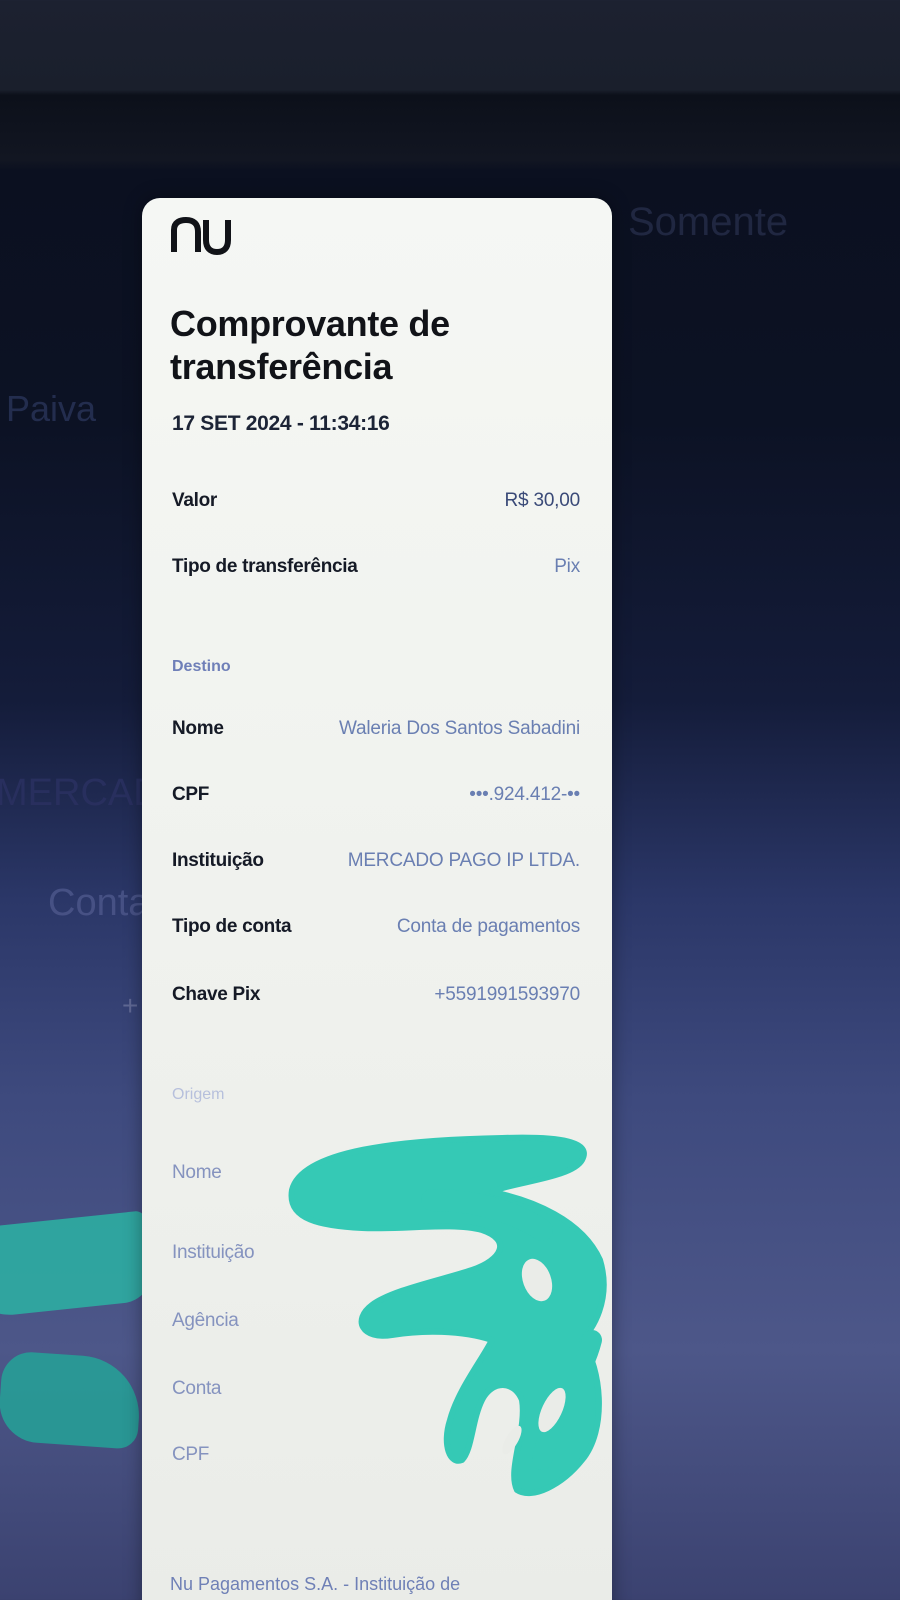 The height and width of the screenshot is (1600, 900). I want to click on destino-nome-value: Waleria Dos Santos Sabadini, so click(459, 728).